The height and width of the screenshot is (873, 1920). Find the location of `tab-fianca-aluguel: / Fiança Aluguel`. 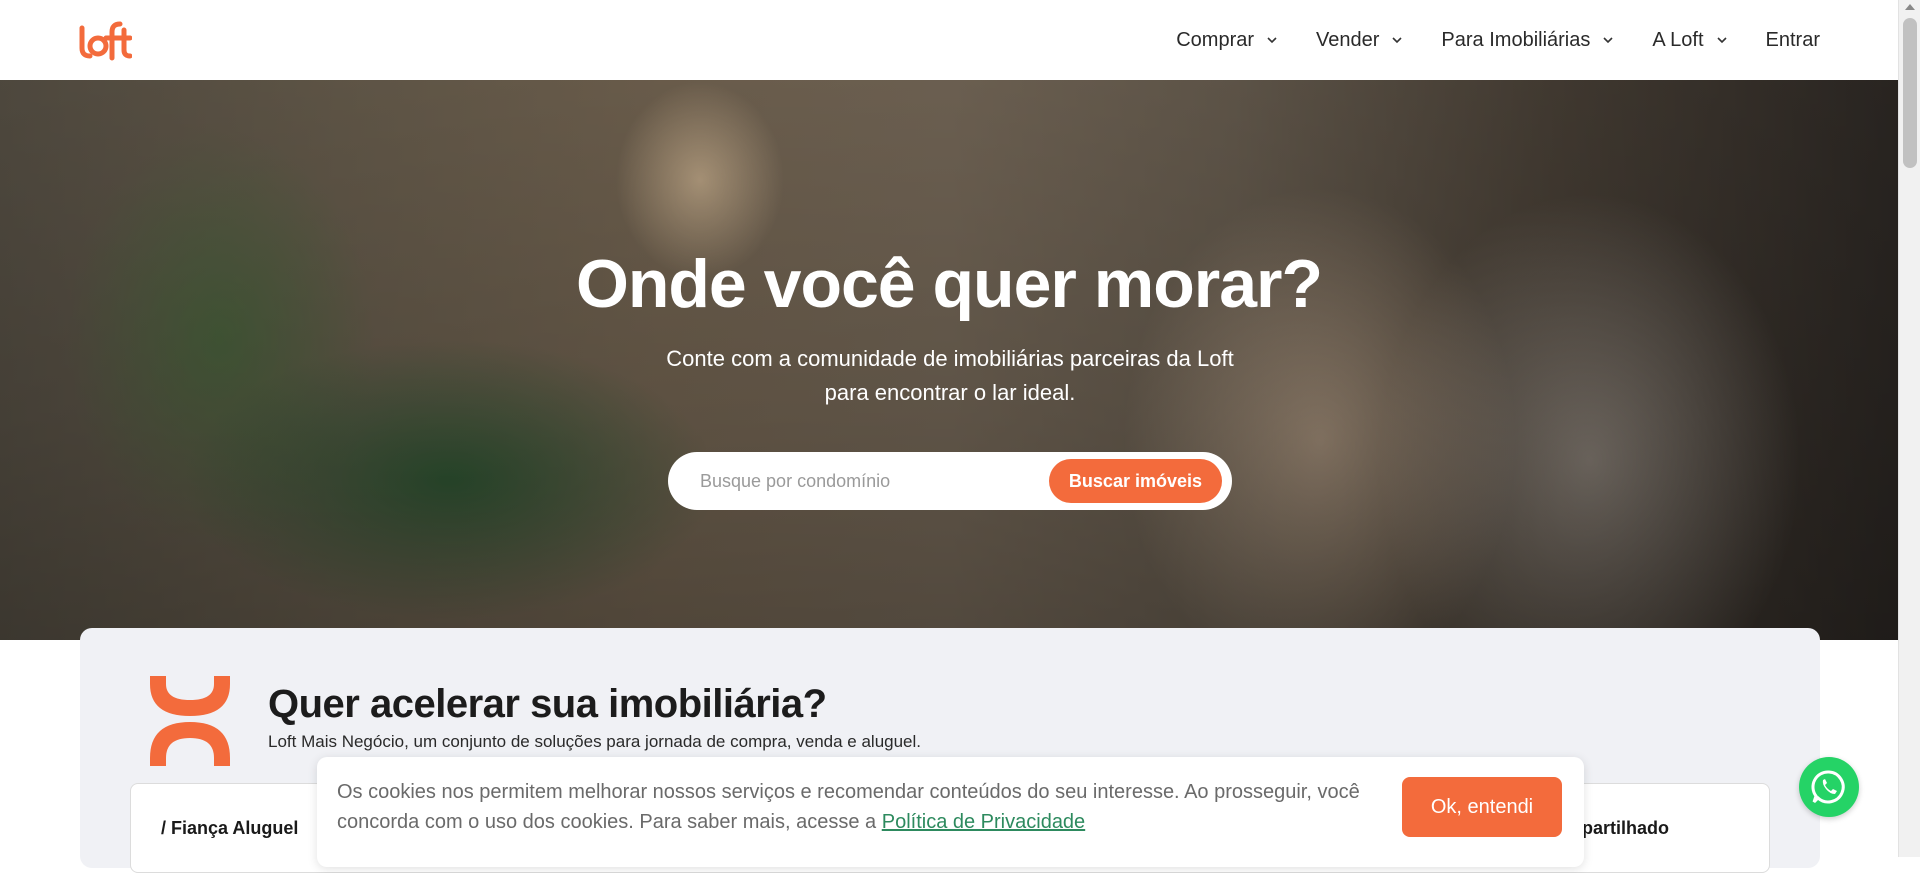

tab-fianca-aluguel: / Fiança Aluguel is located at coordinates (229, 828).